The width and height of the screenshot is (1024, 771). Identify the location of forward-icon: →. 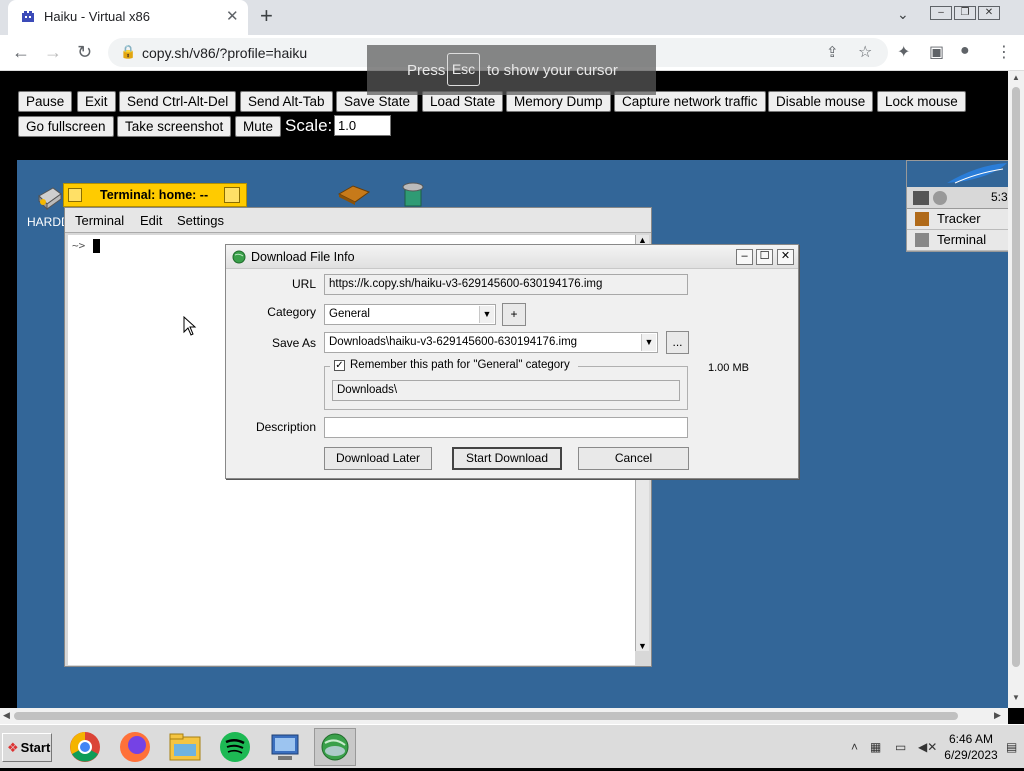
(53, 52).